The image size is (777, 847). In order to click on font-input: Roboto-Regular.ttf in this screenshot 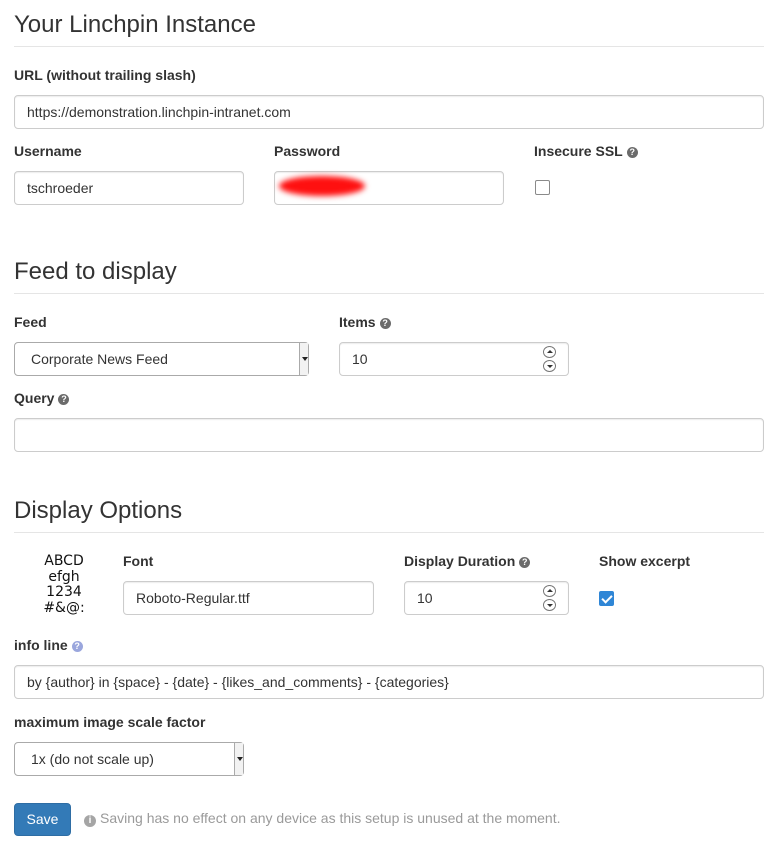, I will do `click(248, 598)`.